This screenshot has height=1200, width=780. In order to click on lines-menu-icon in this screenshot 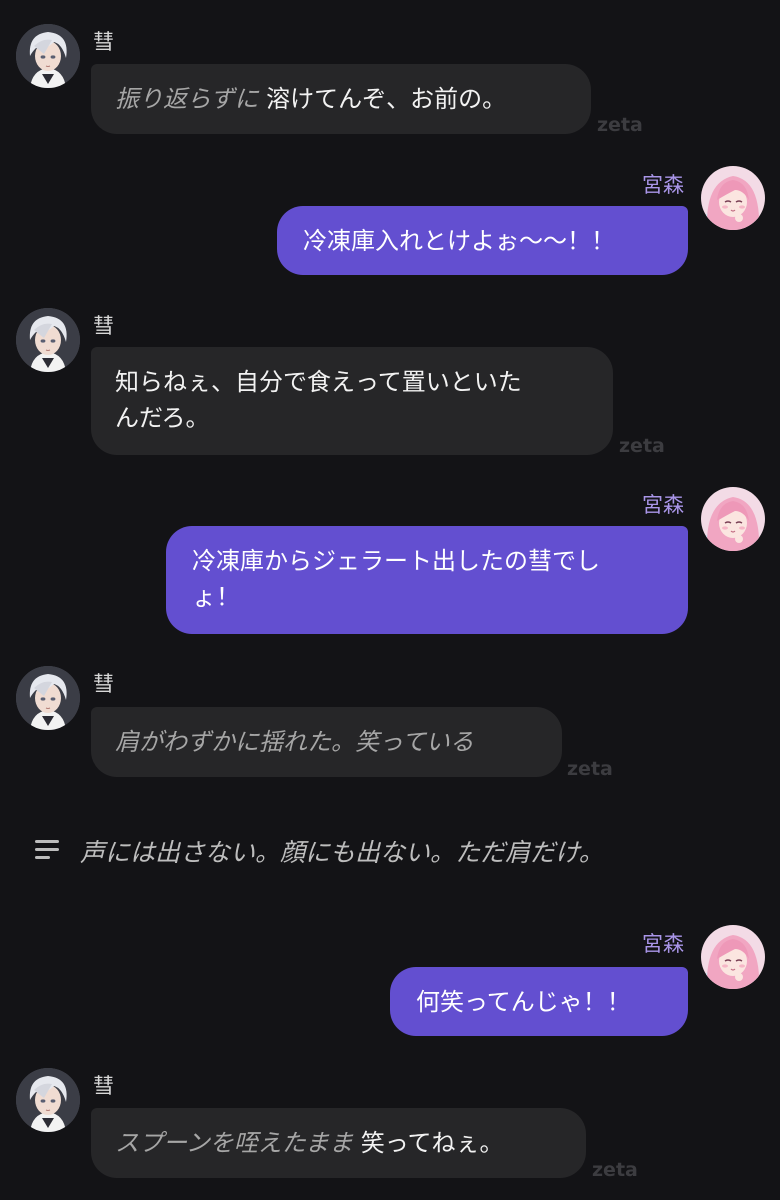, I will do `click(48, 851)`.